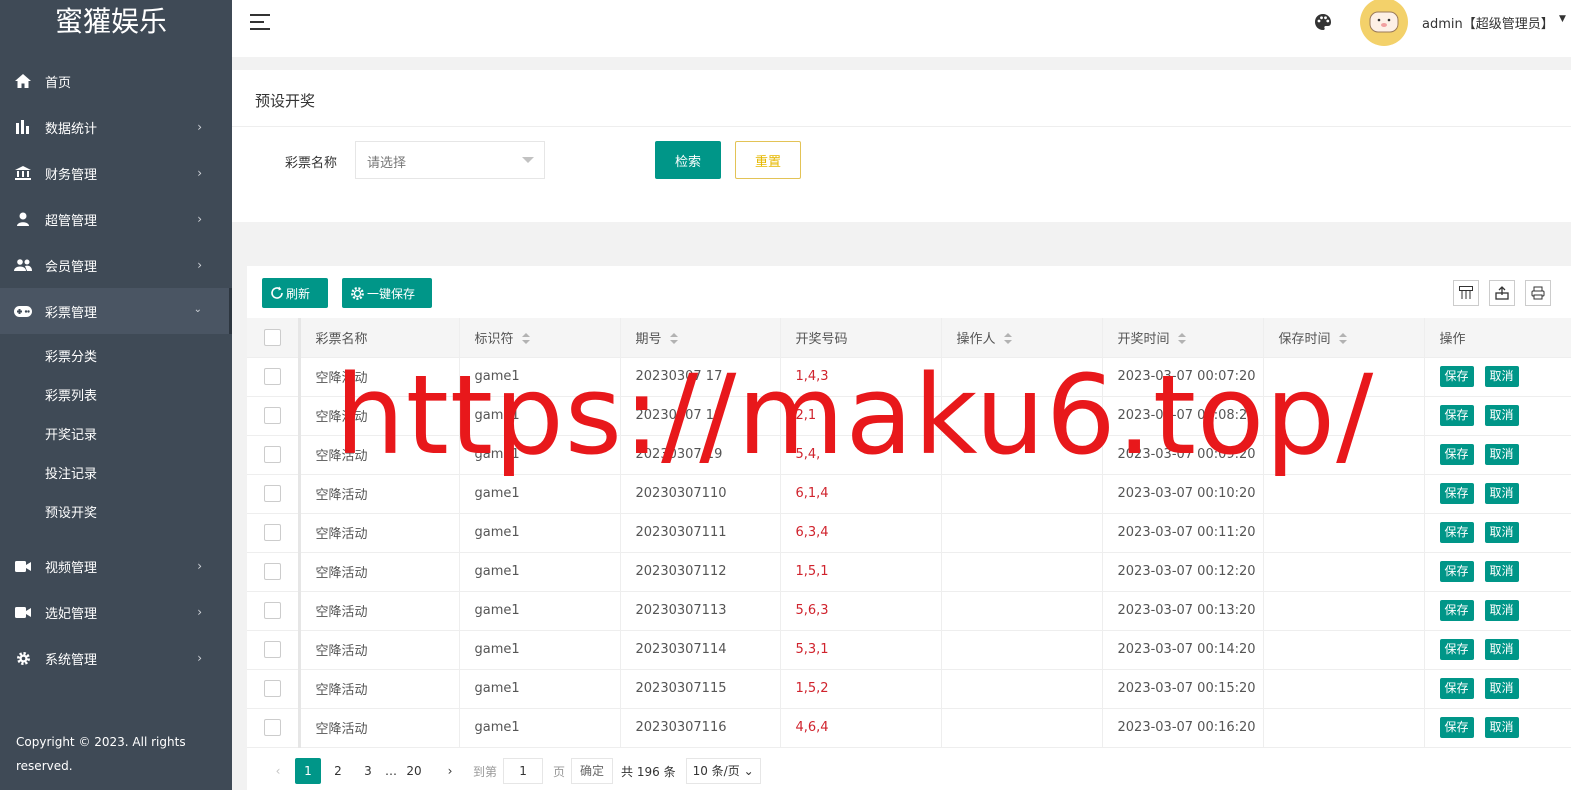 This screenshot has height=790, width=1571. Describe the element at coordinates (861, 689) in the screenshot. I see `cell-draw-numbers: 1,5,2` at that location.